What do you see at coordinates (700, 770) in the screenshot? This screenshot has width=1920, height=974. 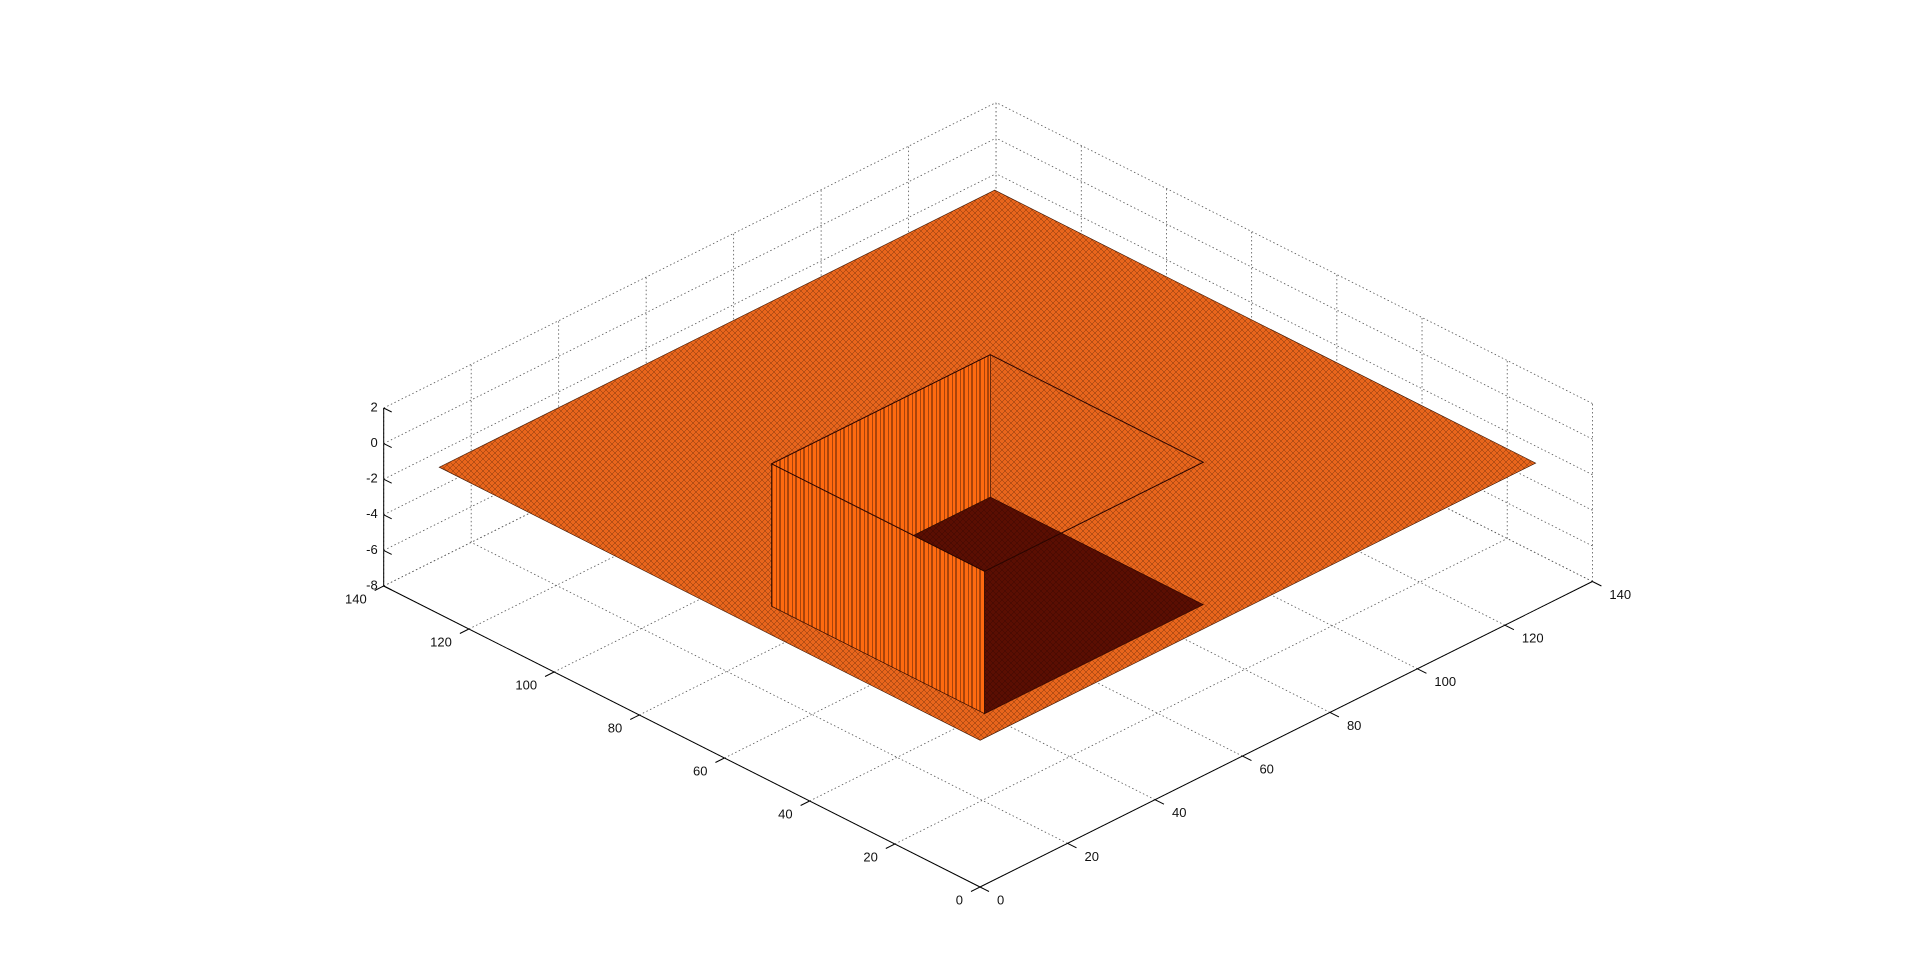 I see `y-tick-label: 60` at bounding box center [700, 770].